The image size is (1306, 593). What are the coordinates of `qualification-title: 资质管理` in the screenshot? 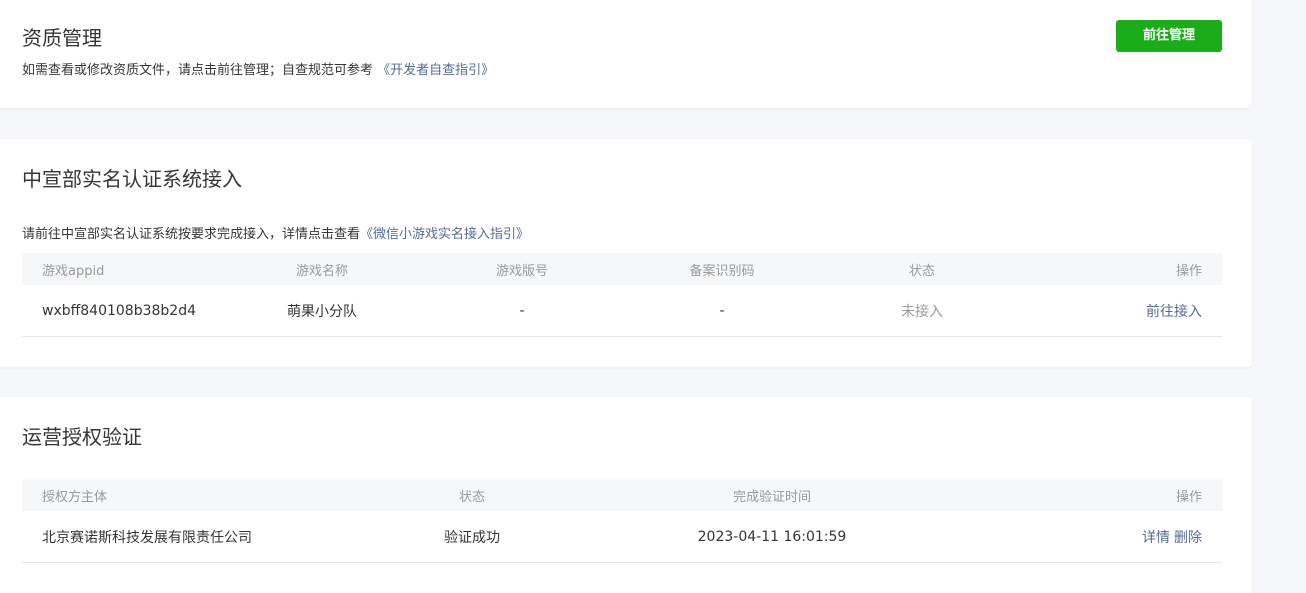 It's located at (62, 38).